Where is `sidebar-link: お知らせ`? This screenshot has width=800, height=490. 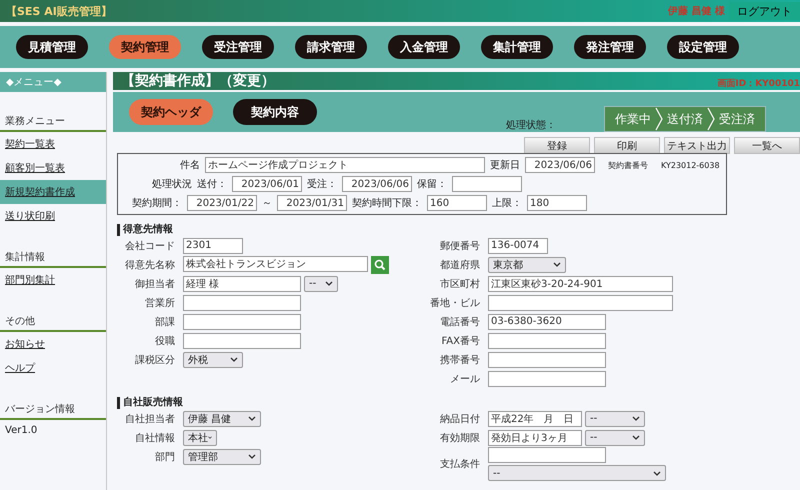 sidebar-link: お知らせ is located at coordinates (53, 344).